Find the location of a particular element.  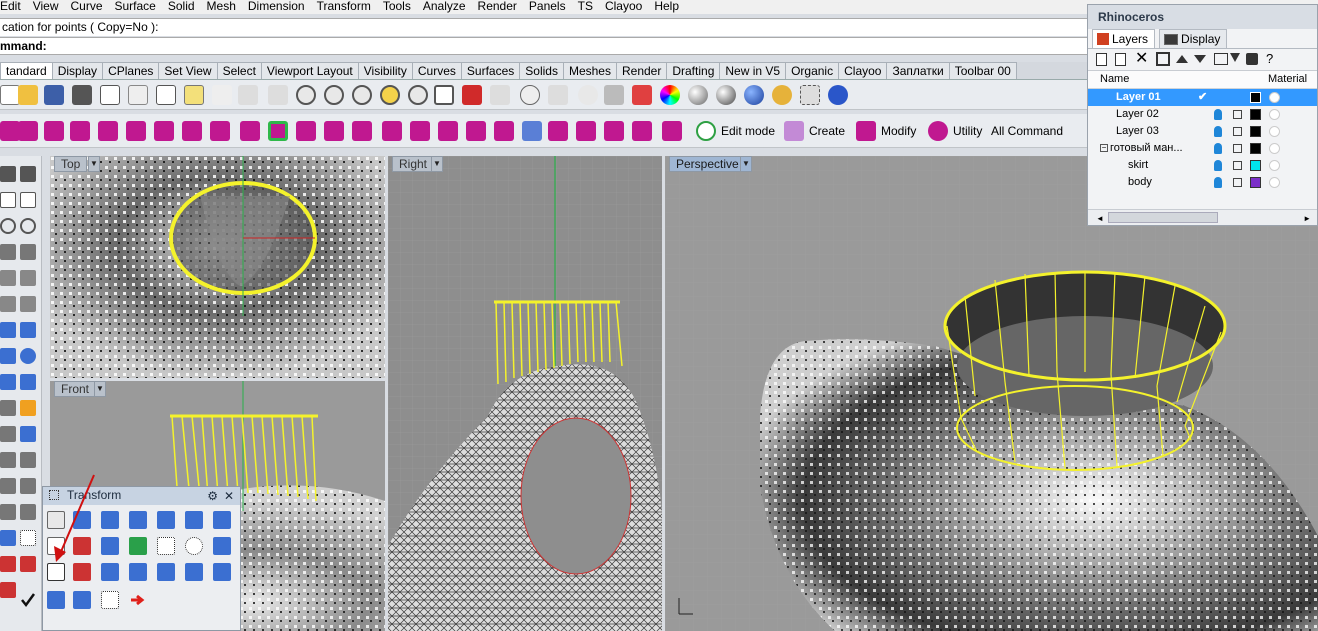

surface-tool-8-icon is located at coordinates (220, 131).